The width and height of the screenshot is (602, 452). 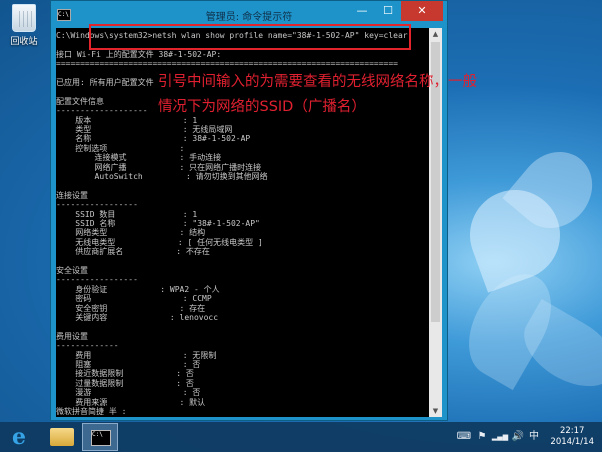 I want to click on console-line: 供应商扩展名 : 不存在, so click(x=133, y=252).